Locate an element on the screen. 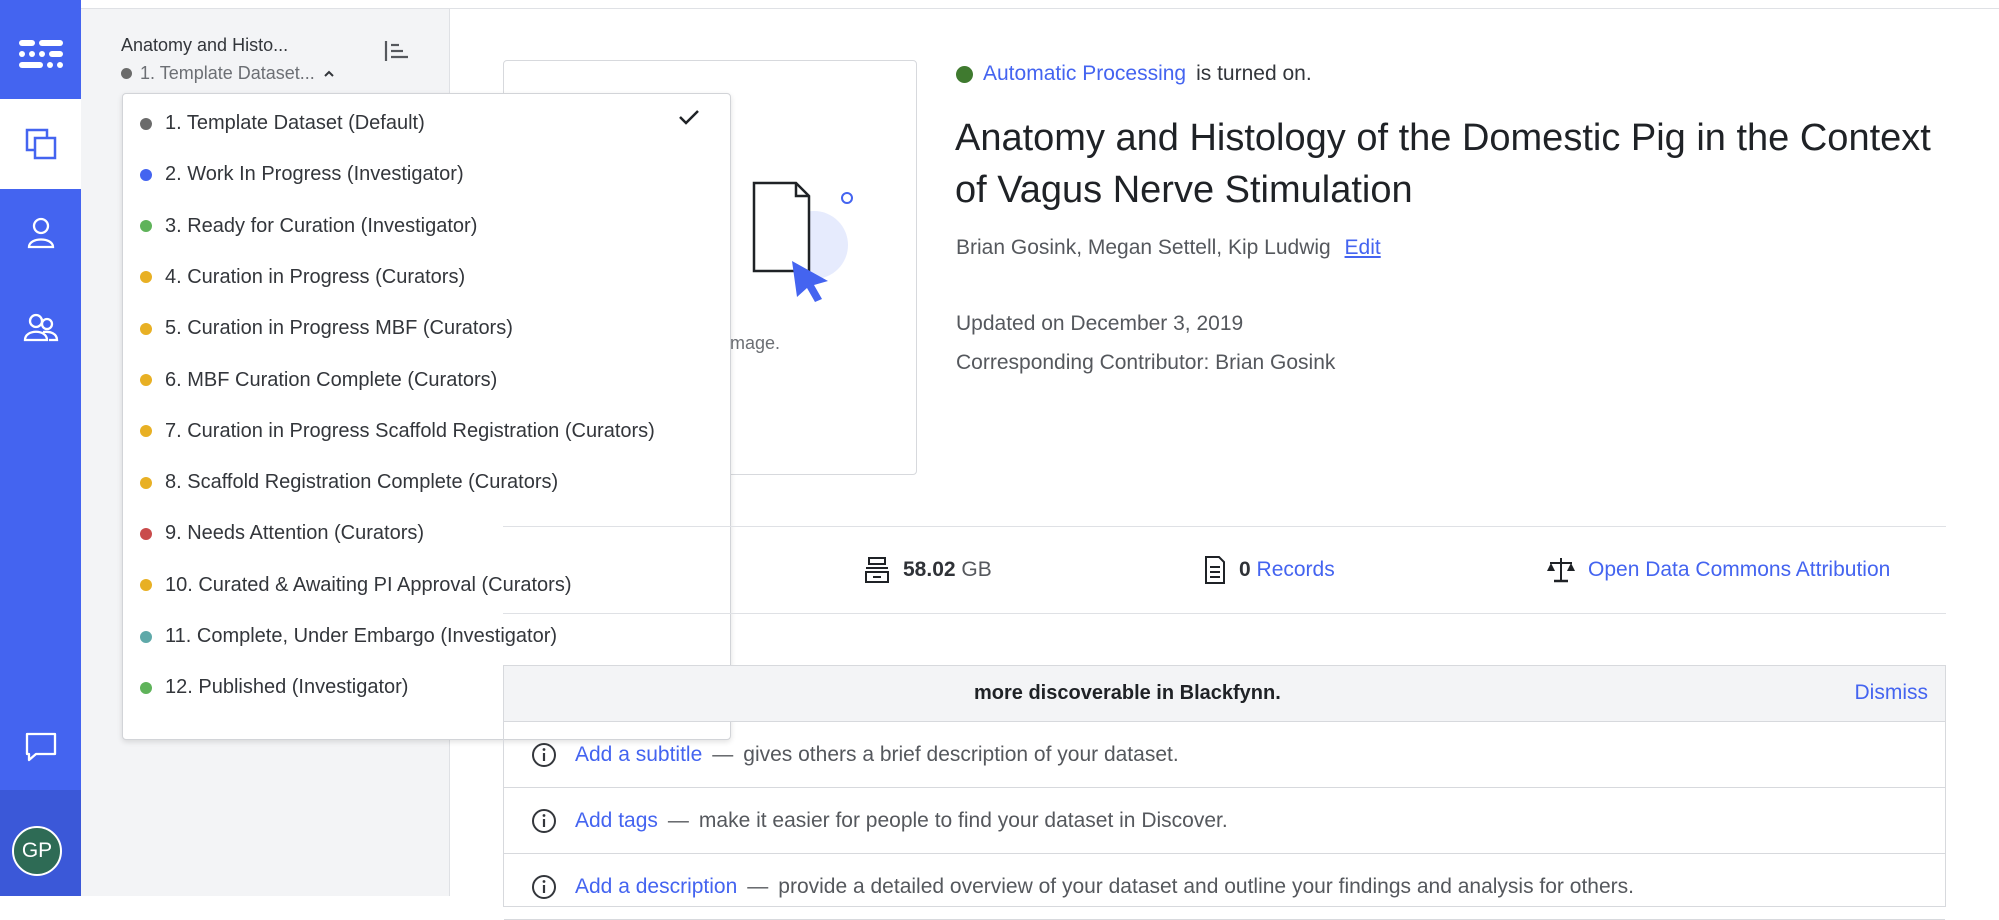 The width and height of the screenshot is (1999, 920). nav-teams is located at coordinates (40, 327).